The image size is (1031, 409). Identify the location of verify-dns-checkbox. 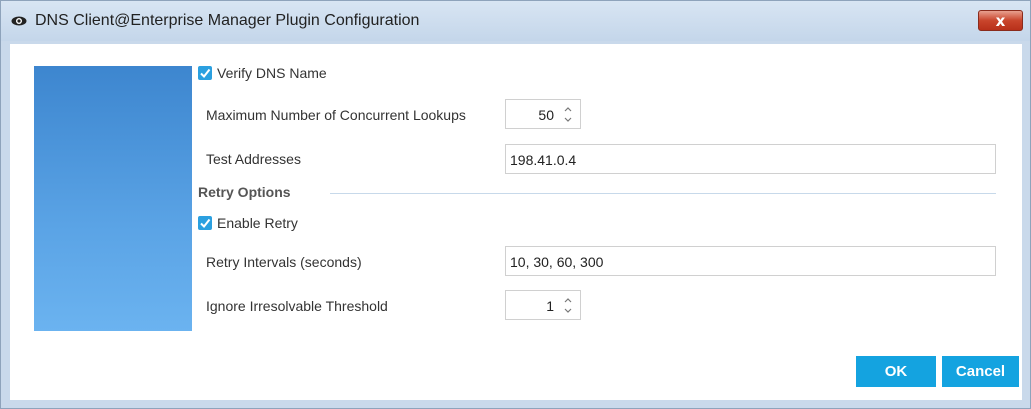
(205, 73).